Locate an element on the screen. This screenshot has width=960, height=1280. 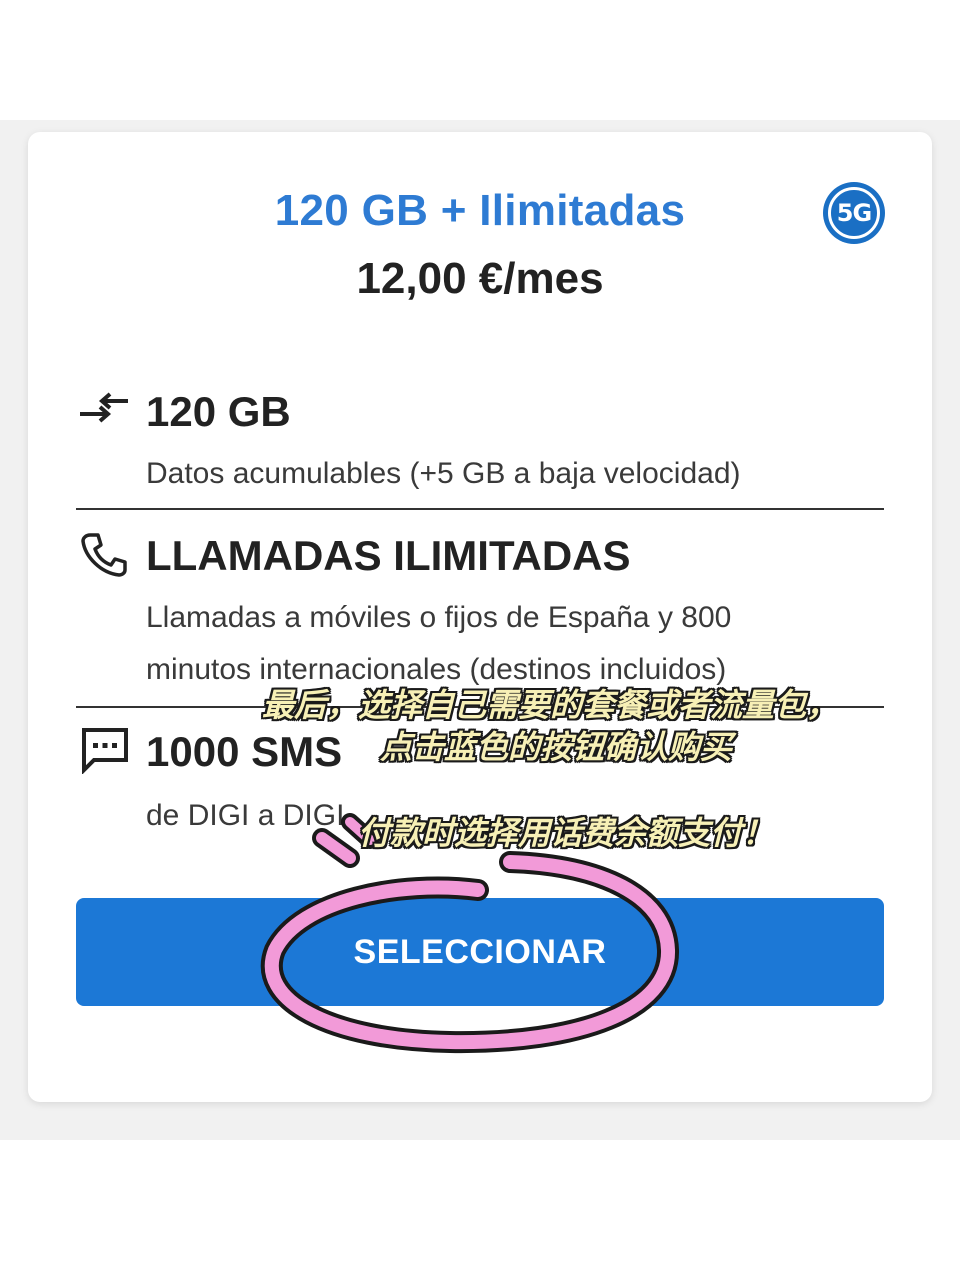
phone-icon is located at coordinates (104, 555).